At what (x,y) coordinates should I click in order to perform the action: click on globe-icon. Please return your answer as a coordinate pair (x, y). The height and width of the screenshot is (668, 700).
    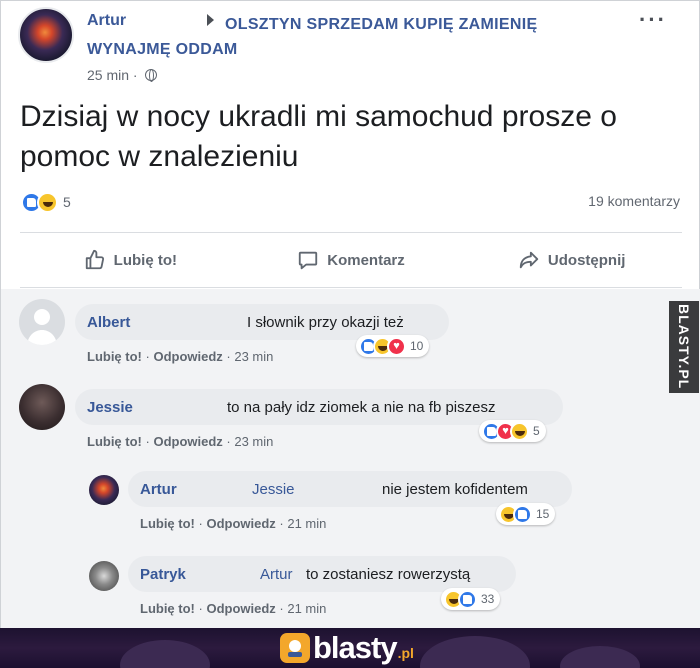
    Looking at the image, I should click on (151, 75).